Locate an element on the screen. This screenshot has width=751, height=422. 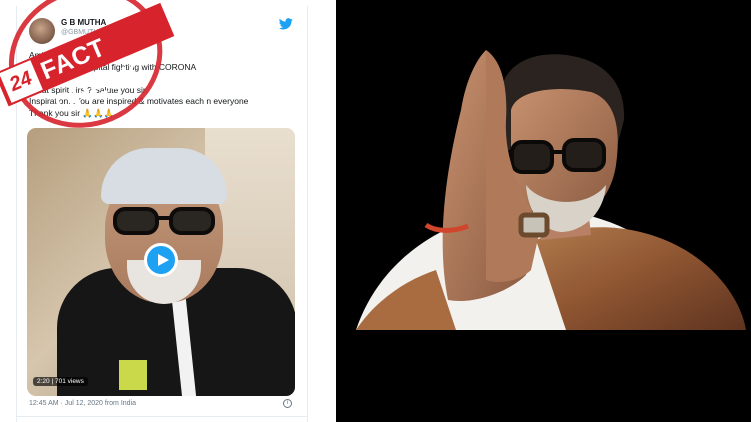
photo-shawl is located at coordinates (641, 278).